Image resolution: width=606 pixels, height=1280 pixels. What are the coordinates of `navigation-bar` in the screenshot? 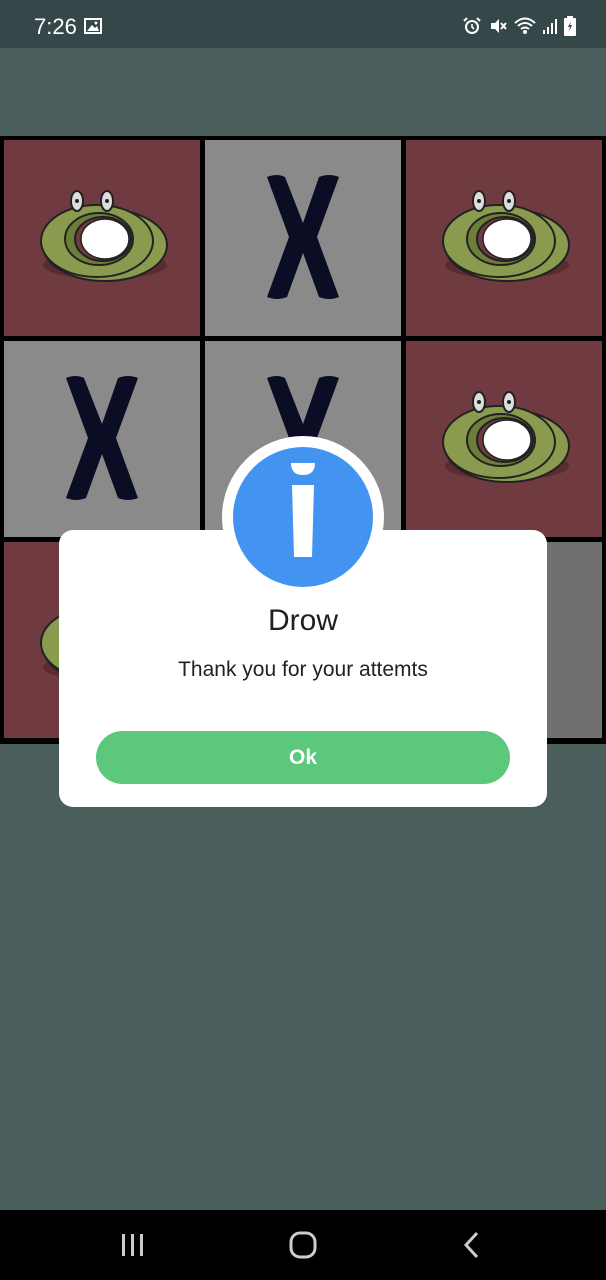 It's located at (303, 1245).